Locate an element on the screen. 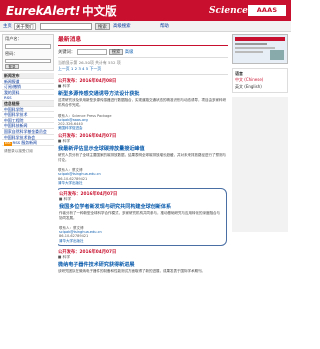 Image resolution: width=320 pixels, height=349 pixels. title-rule is located at coordinates (143, 45).